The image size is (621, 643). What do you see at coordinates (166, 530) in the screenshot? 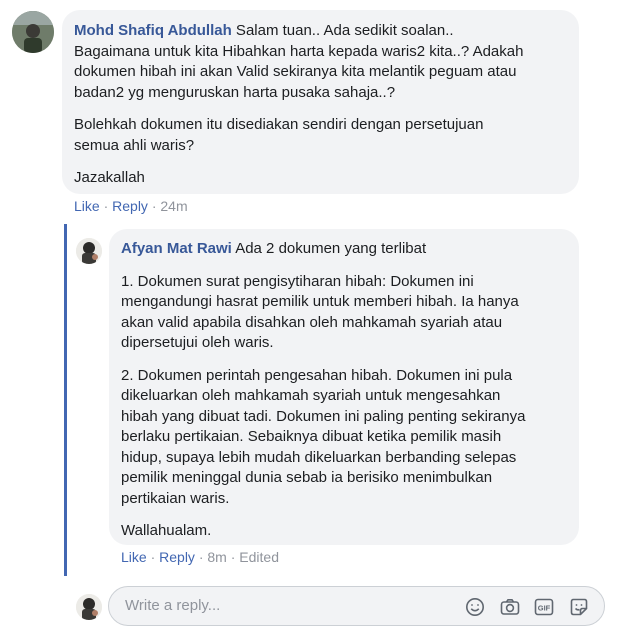
I see `reply-line: Wallahualam.` at bounding box center [166, 530].